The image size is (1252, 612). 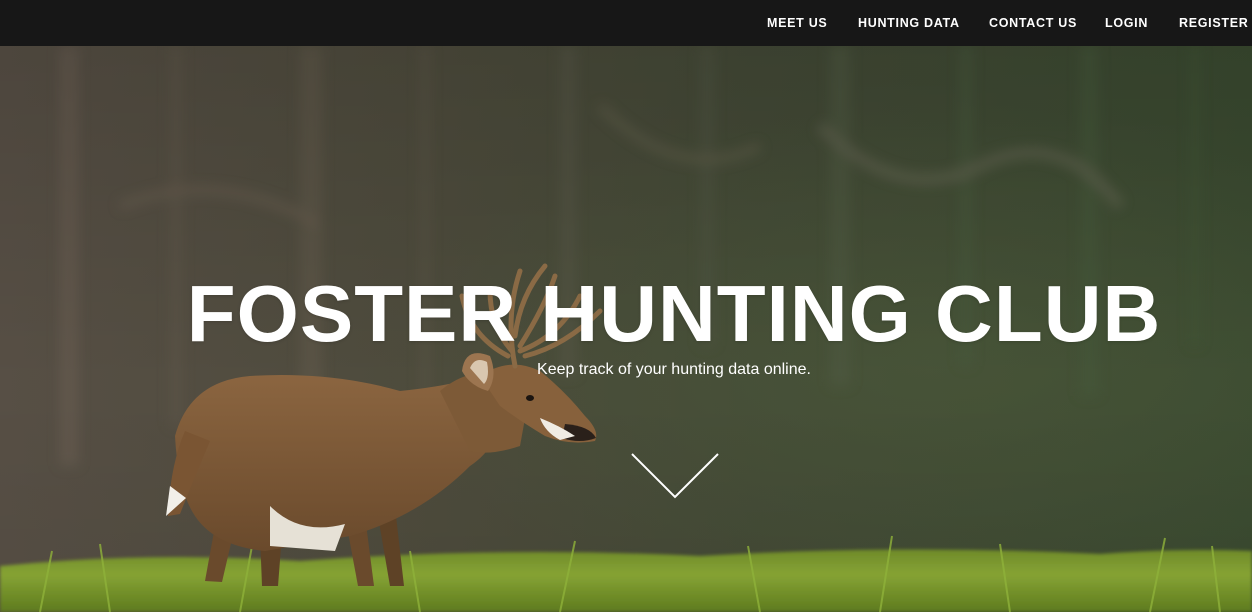 I want to click on hero-title: FOSTER HUNTING CLUB, so click(x=674, y=313).